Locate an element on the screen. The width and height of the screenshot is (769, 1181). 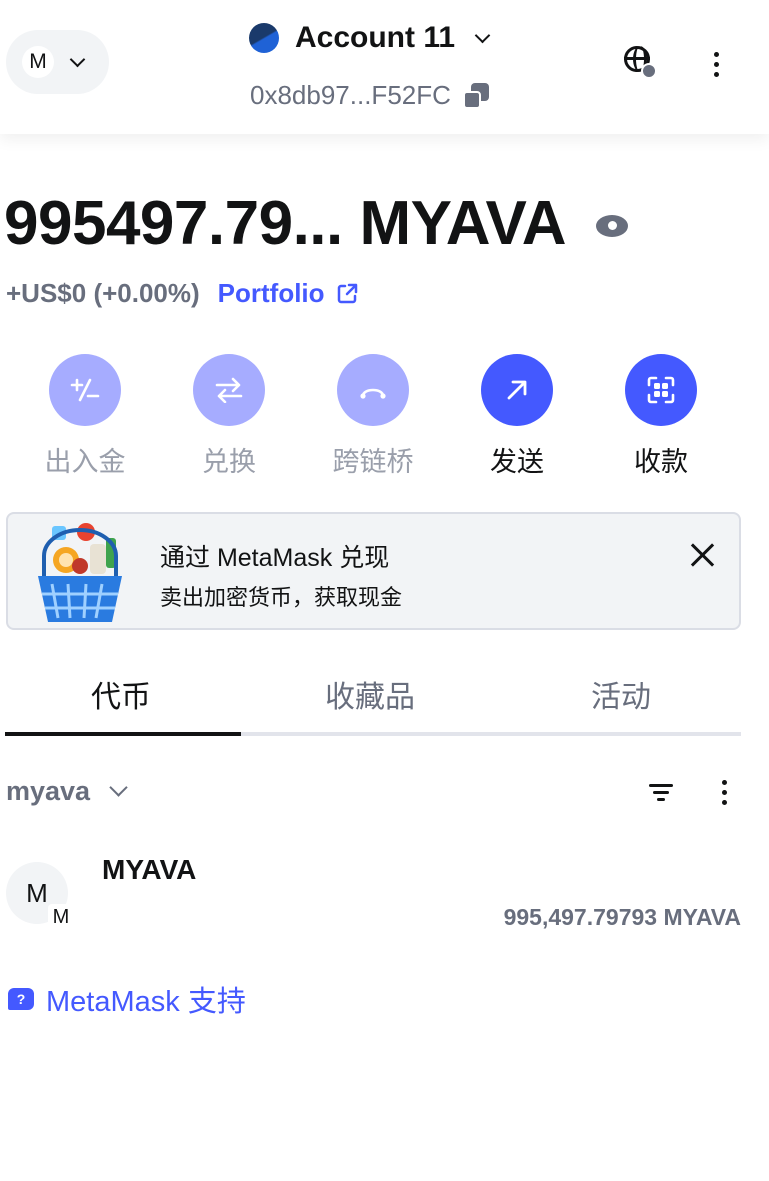
shopping-basket-icon is located at coordinates (80, 572).